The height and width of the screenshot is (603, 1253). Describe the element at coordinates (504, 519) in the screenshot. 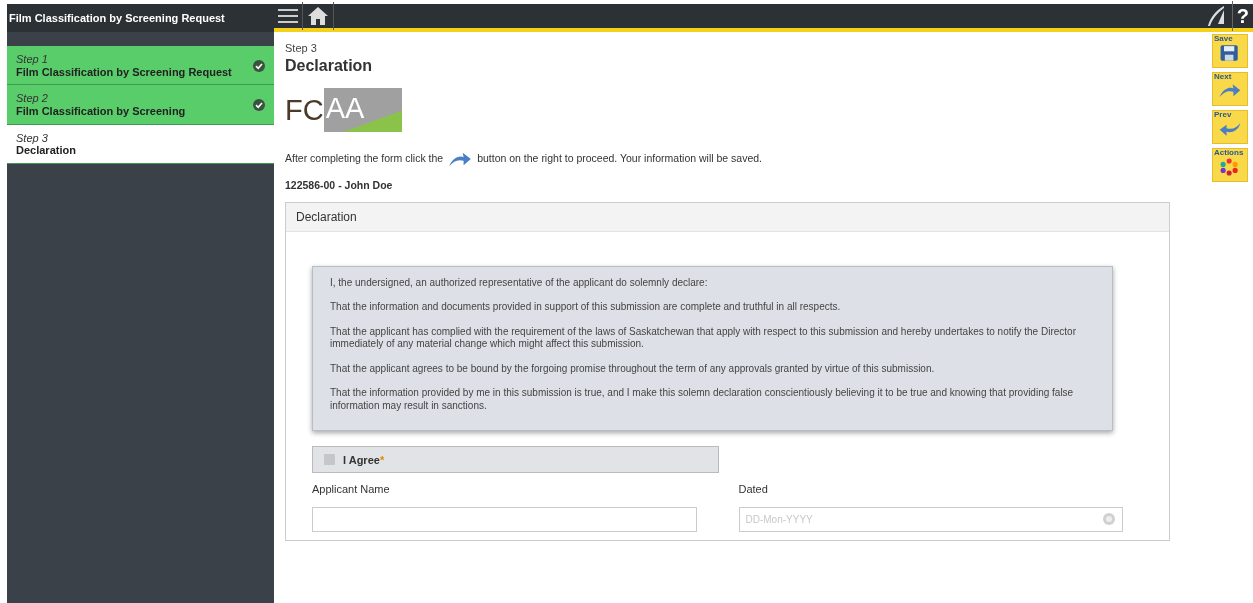

I see `input-field` at that location.